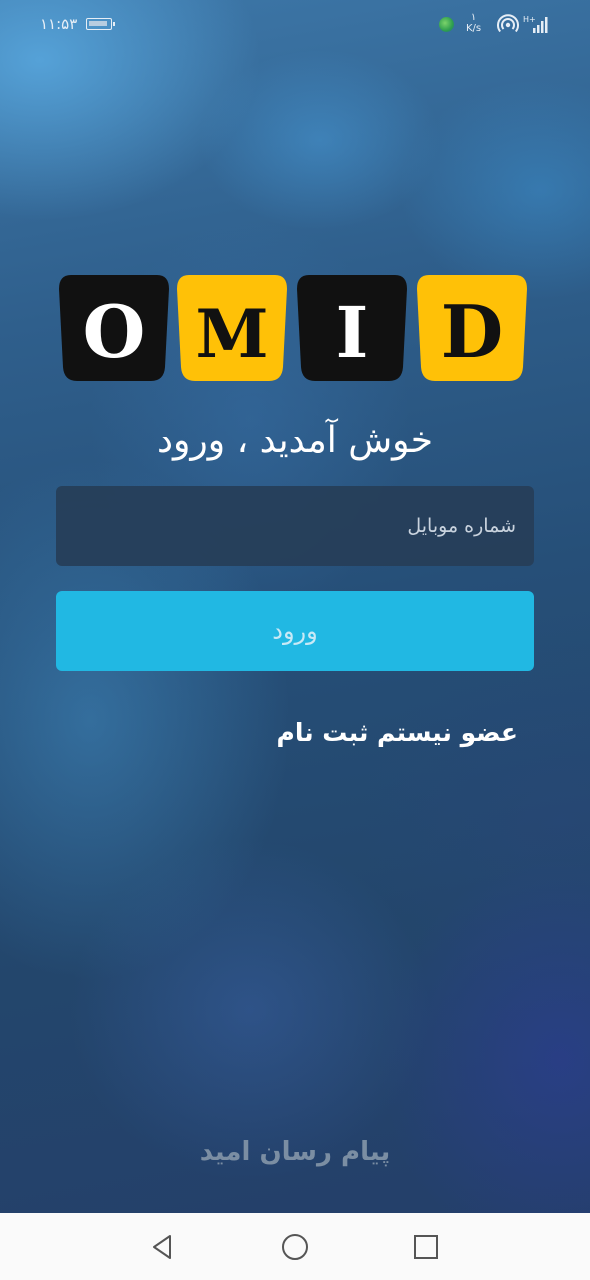 The height and width of the screenshot is (1280, 590). Describe the element at coordinates (295, 631) in the screenshot. I see `login-button: ورود` at that location.